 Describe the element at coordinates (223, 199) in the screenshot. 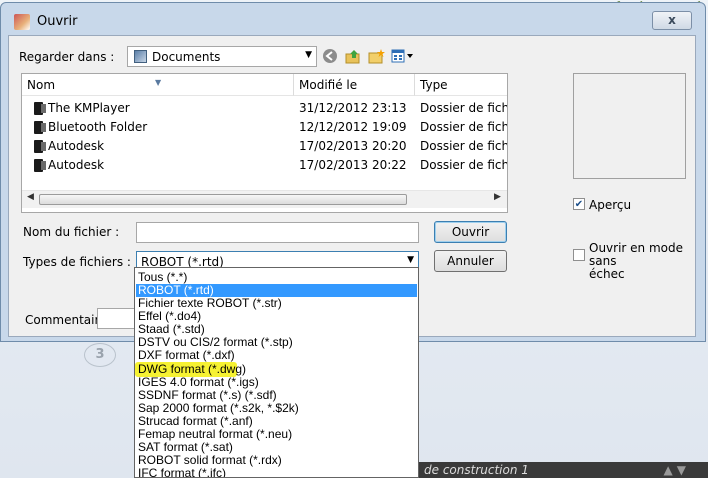

I see `scroll-thumb` at that location.